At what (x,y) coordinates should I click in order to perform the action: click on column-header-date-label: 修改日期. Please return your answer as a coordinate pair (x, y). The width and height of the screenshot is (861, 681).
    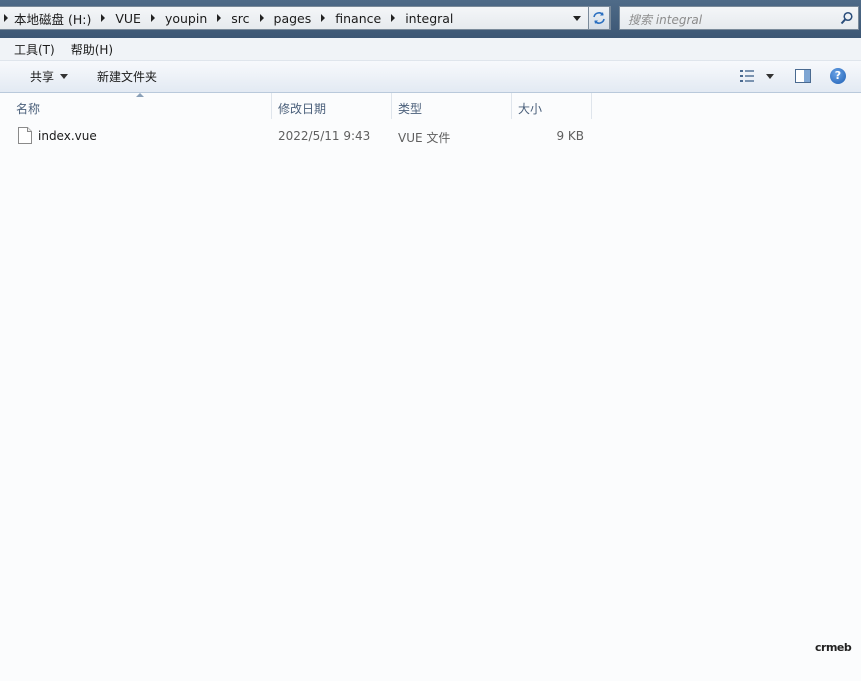
    Looking at the image, I should click on (302, 109).